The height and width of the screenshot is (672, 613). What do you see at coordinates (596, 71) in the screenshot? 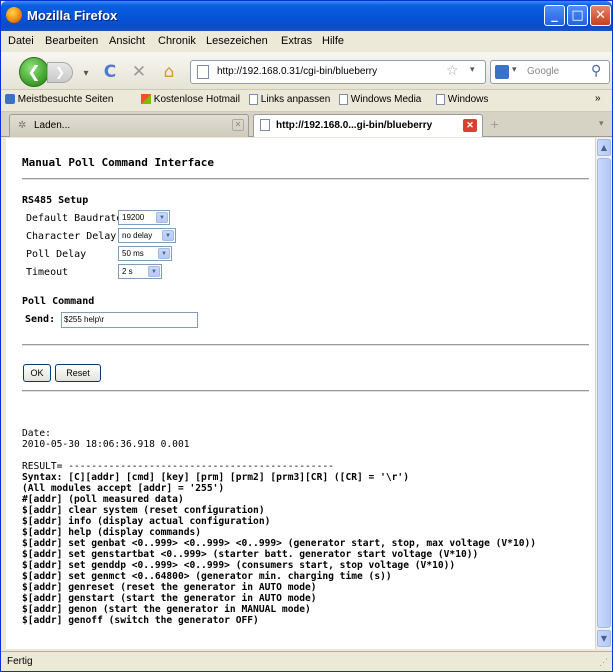
I see `search-icon: ⚲` at bounding box center [596, 71].